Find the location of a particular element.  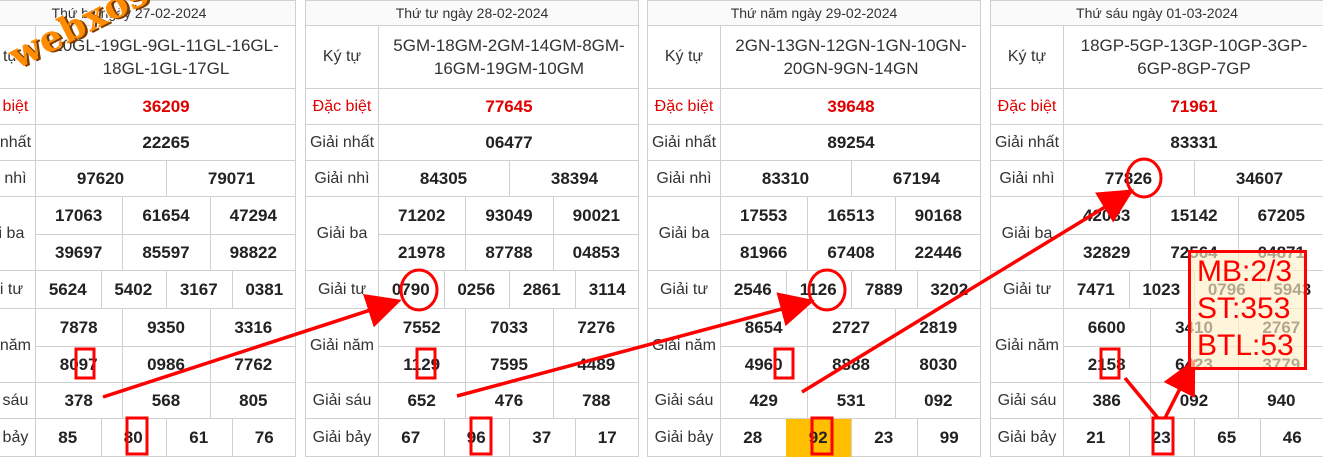

prize-row-g6: Giải sáu 429 531 092 is located at coordinates (814, 401).